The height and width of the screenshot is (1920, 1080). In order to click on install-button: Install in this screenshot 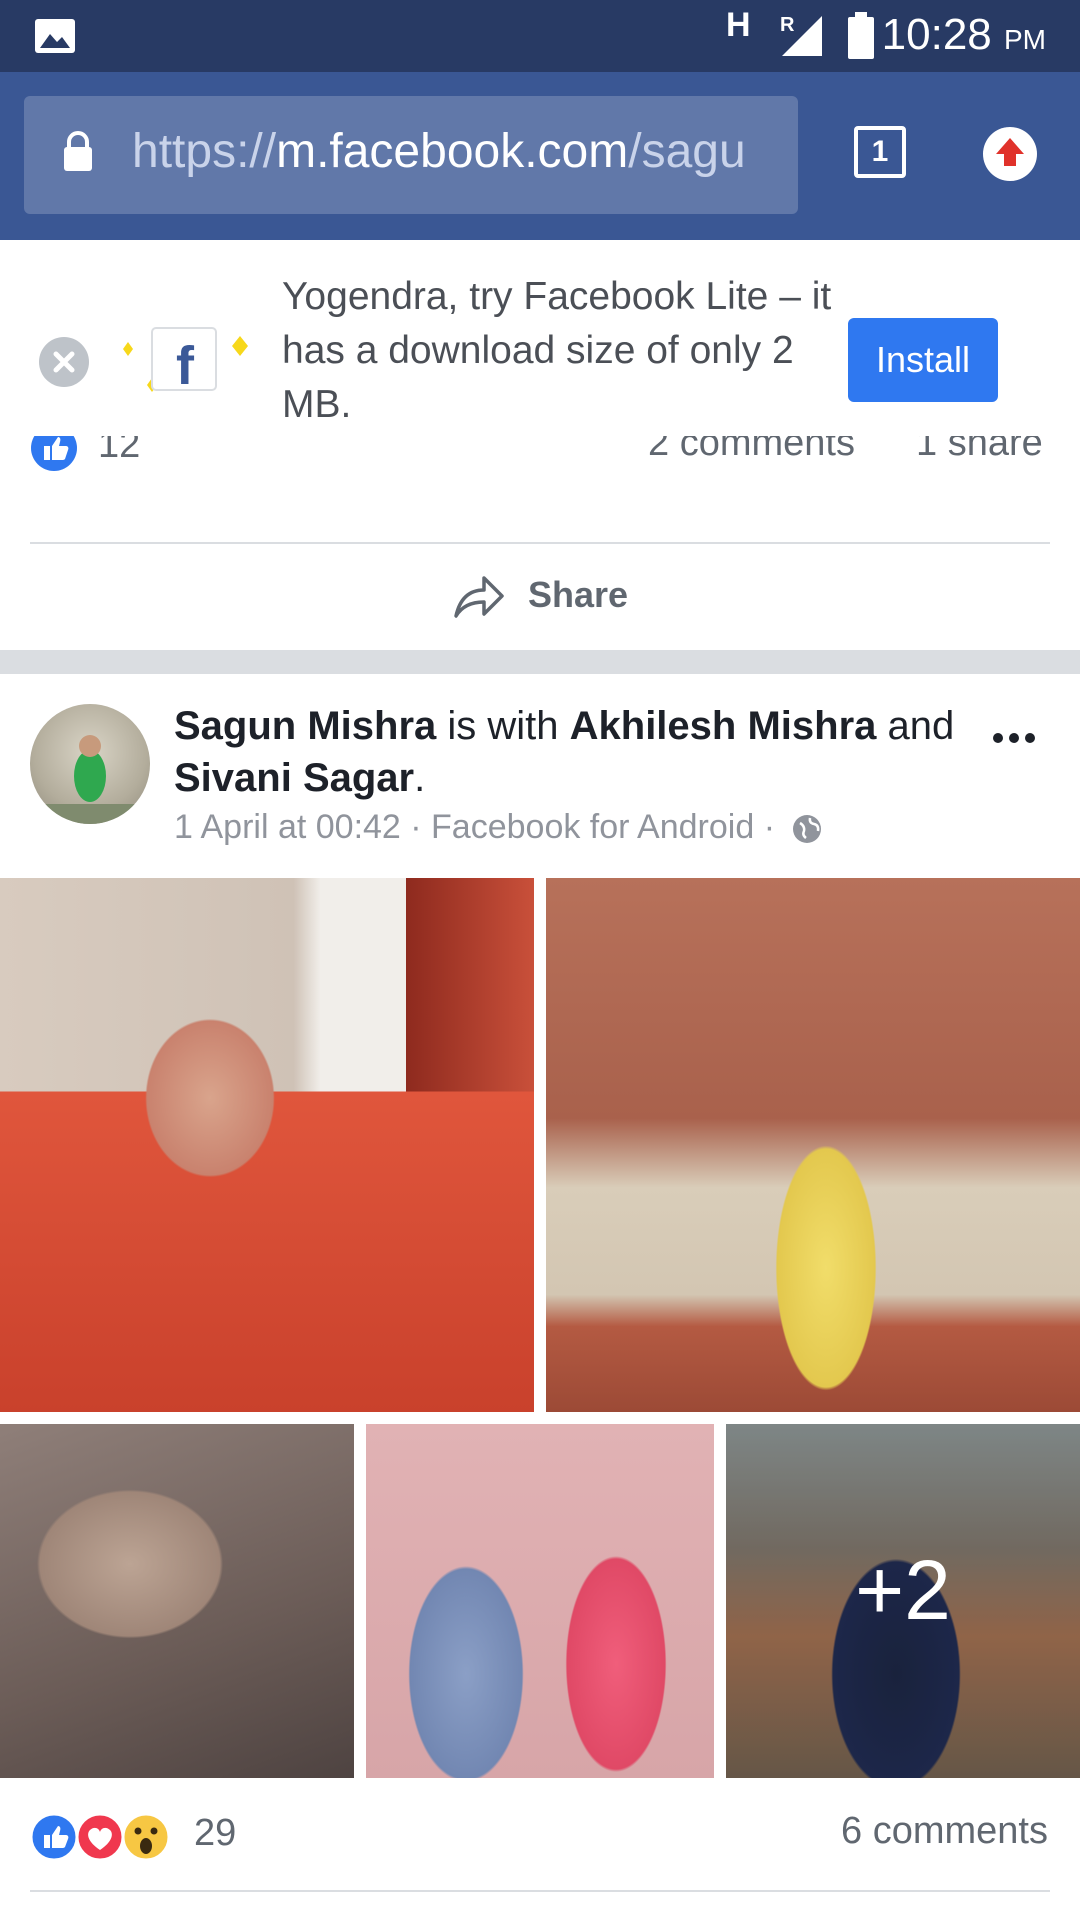, I will do `click(923, 360)`.